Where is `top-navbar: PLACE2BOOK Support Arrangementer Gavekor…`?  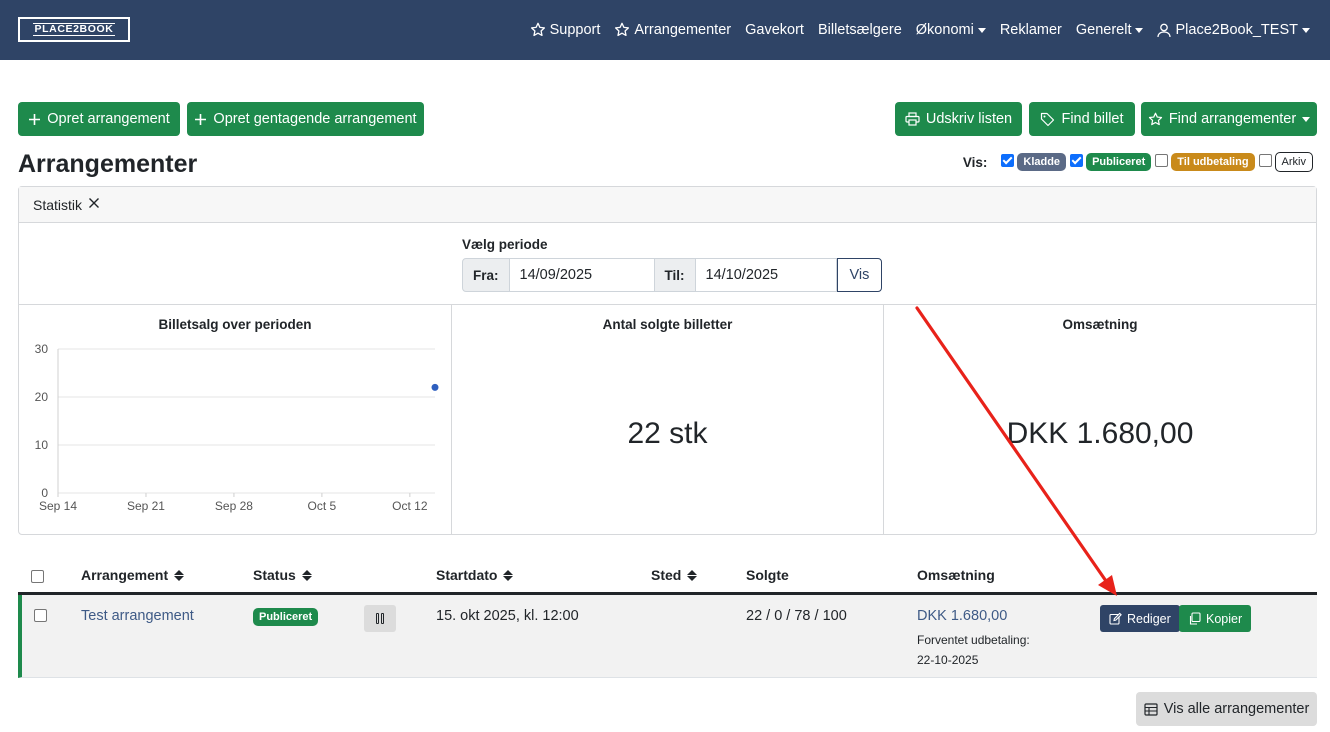
top-navbar: PLACE2BOOK Support Arrangementer Gavekor… is located at coordinates (665, 30).